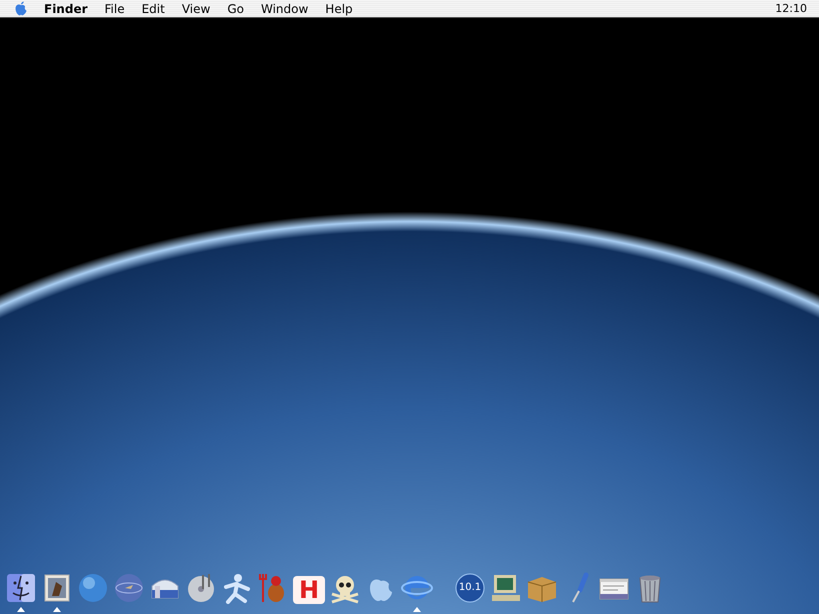 The image size is (819, 614). I want to click on menu-item: Go, so click(235, 9).